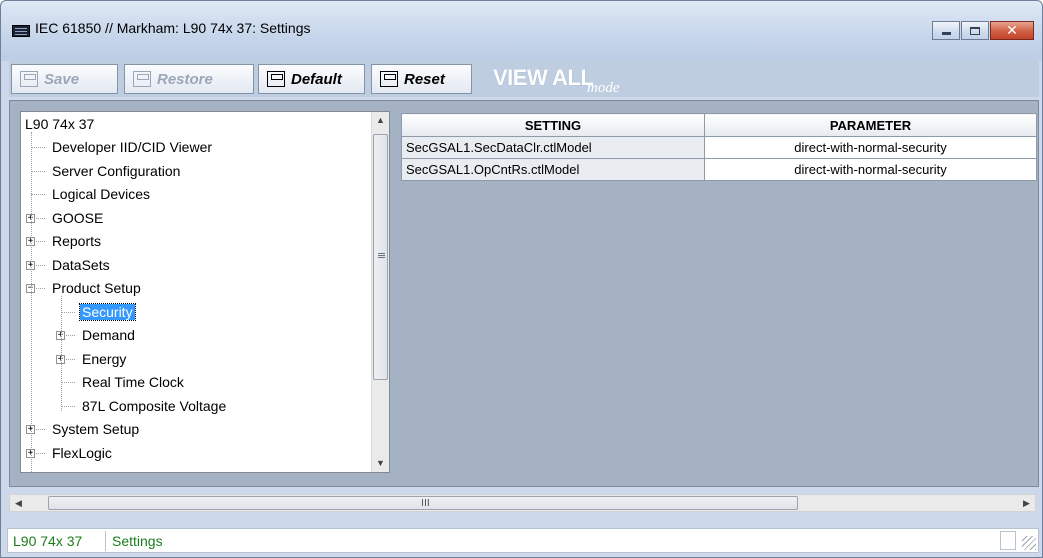 This screenshot has height=558, width=1043. I want to click on minimize-button, so click(946, 30).